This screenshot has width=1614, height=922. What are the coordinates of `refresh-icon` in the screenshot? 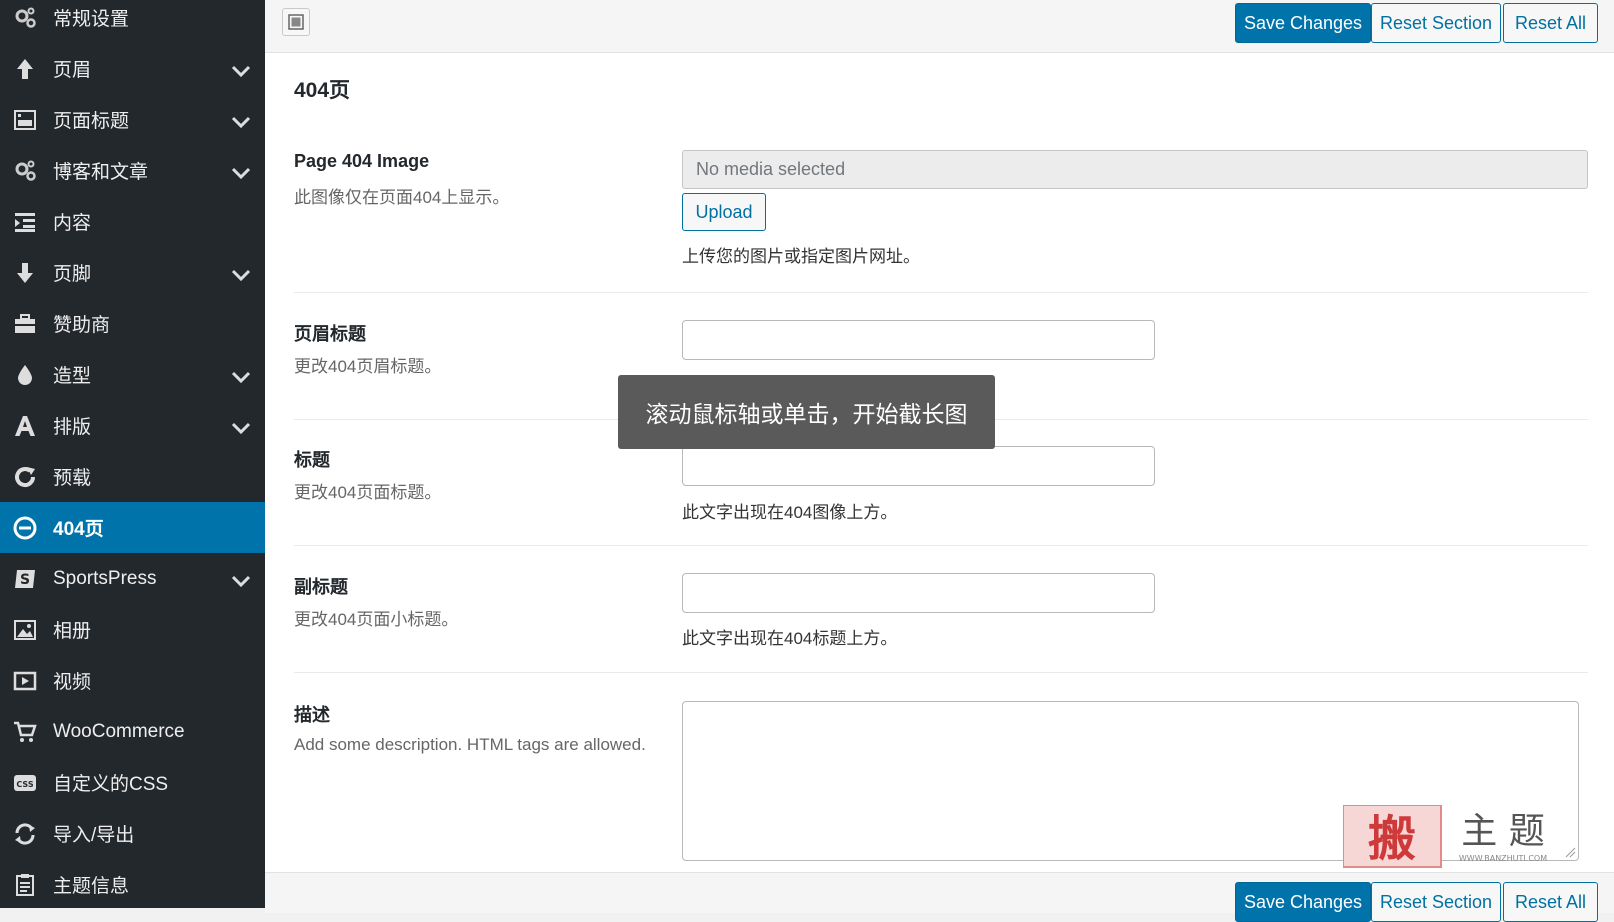 It's located at (25, 477).